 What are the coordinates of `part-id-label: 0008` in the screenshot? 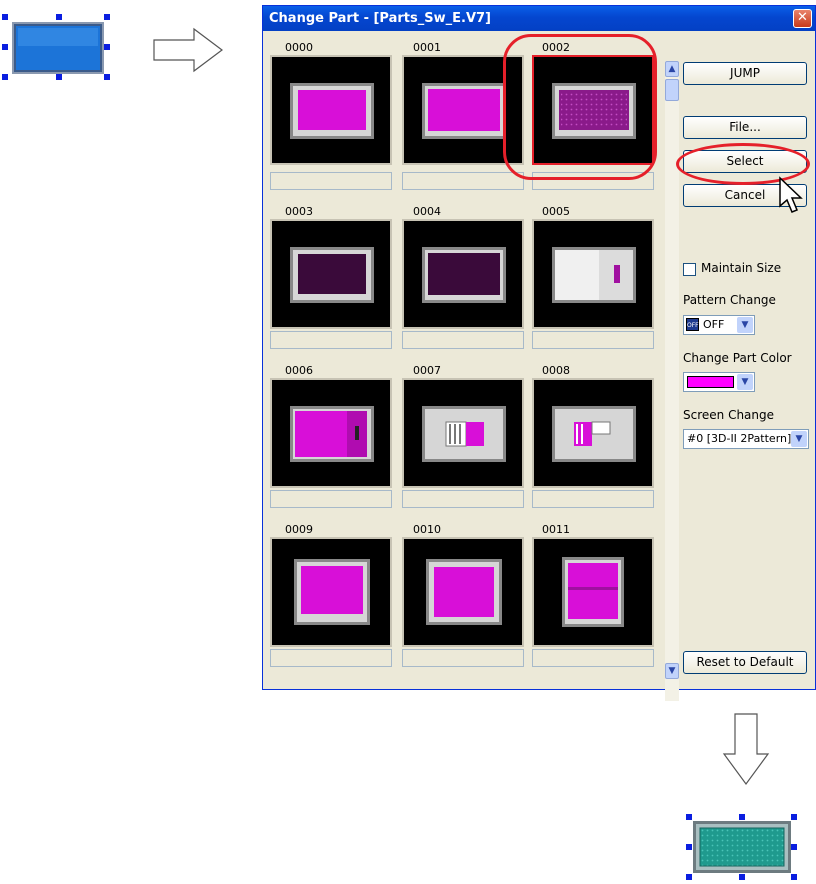 It's located at (556, 370).